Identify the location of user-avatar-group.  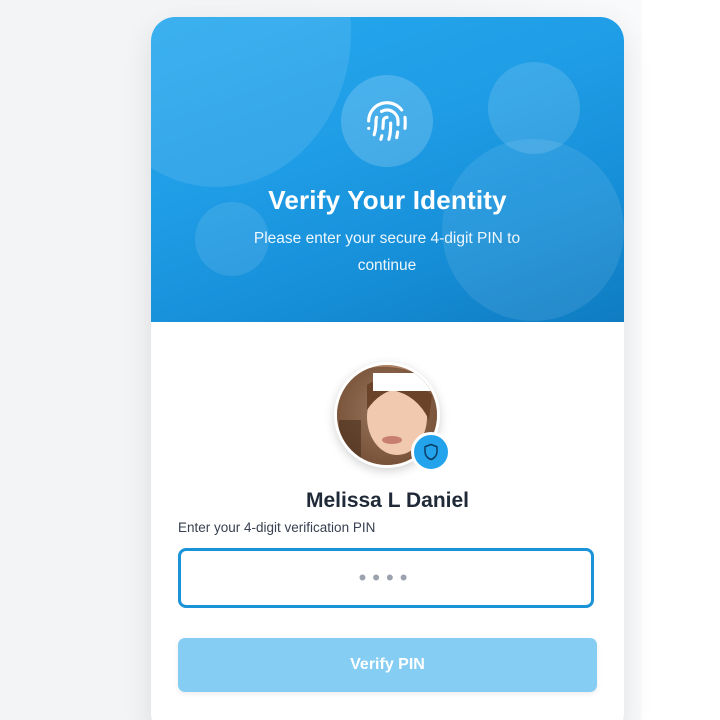
(392, 417).